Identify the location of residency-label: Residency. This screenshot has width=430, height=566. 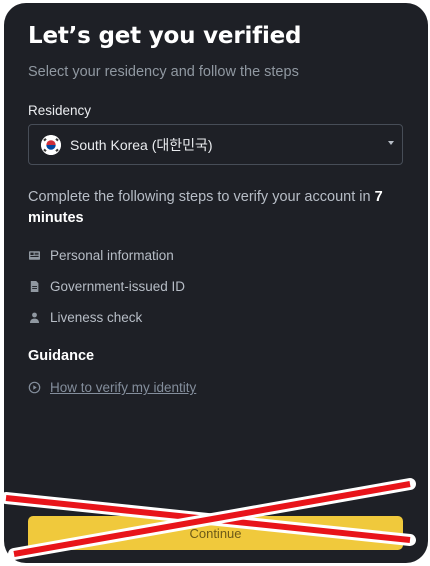
(60, 110).